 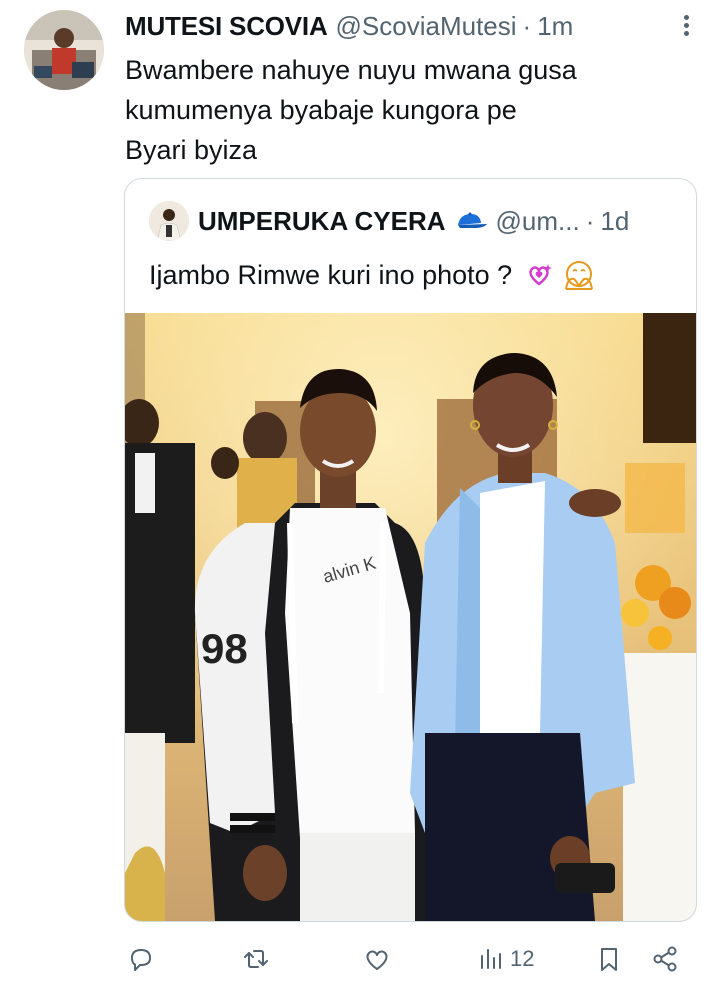 What do you see at coordinates (614, 221) in the screenshot?
I see `quoted-timestamp: 1d` at bounding box center [614, 221].